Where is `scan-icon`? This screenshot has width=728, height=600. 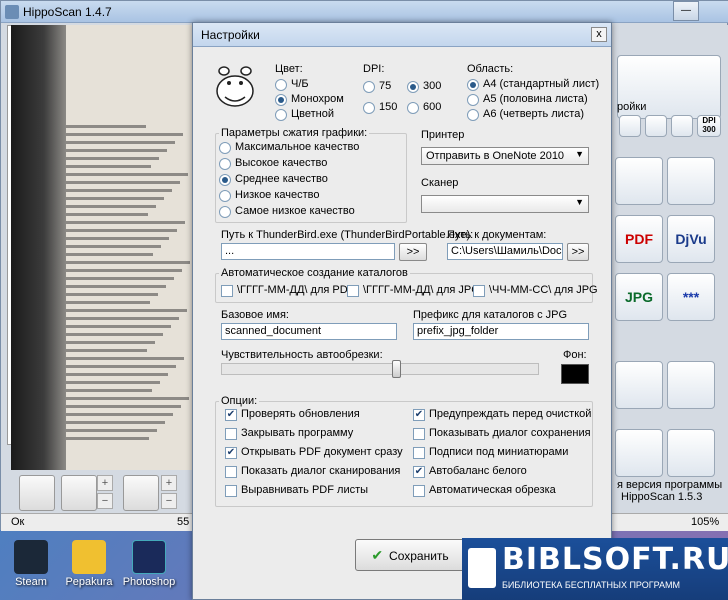 scan-icon is located at coordinates (639, 181).